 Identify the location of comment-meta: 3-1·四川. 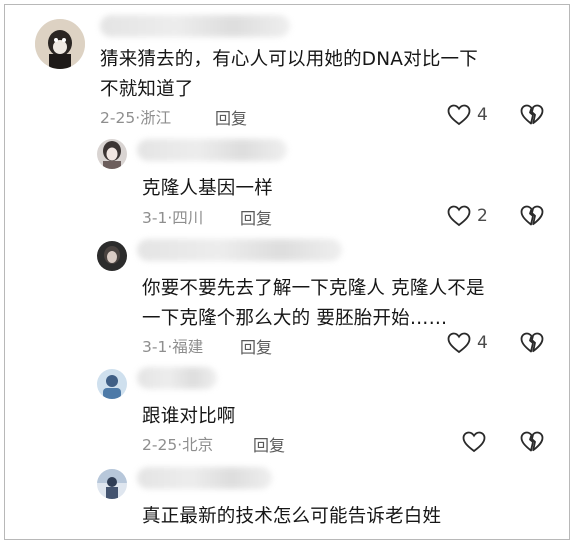
(172, 217).